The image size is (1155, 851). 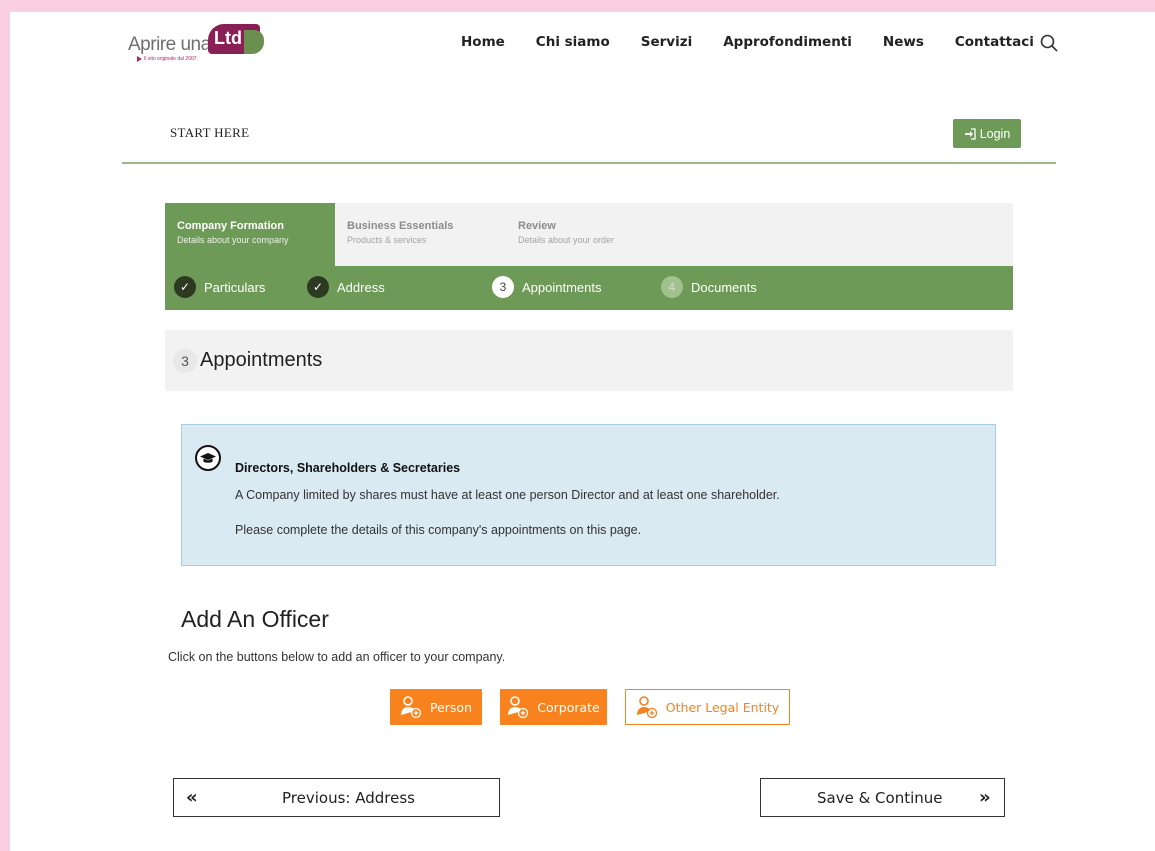 I want to click on search-icon, so click(x=1049, y=43).